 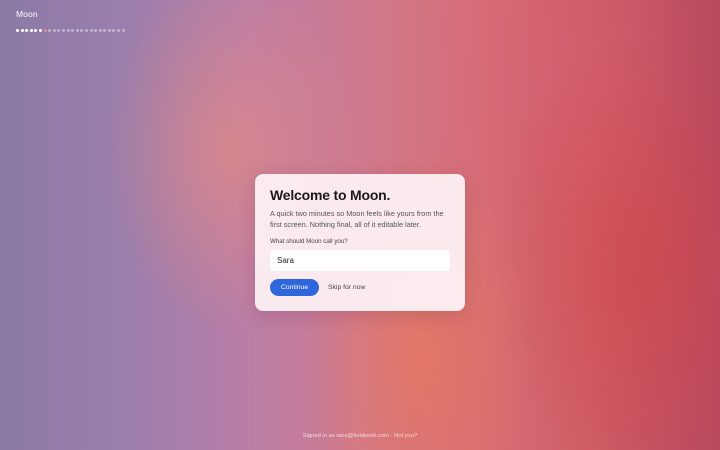 What do you see at coordinates (360, 260) in the screenshot?
I see `name-input` at bounding box center [360, 260].